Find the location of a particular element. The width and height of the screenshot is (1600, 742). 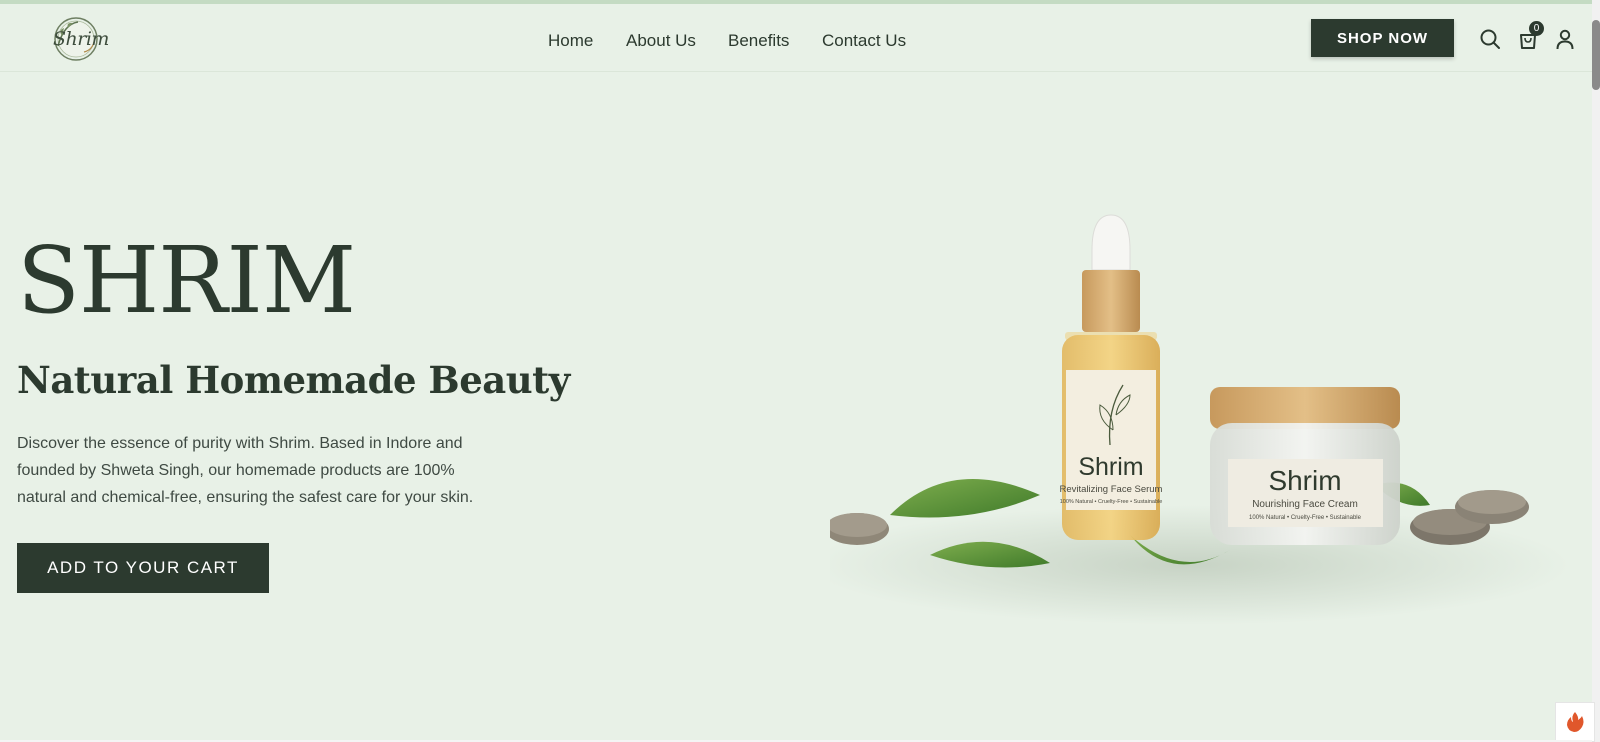

corner-widget is located at coordinates (1575, 722).